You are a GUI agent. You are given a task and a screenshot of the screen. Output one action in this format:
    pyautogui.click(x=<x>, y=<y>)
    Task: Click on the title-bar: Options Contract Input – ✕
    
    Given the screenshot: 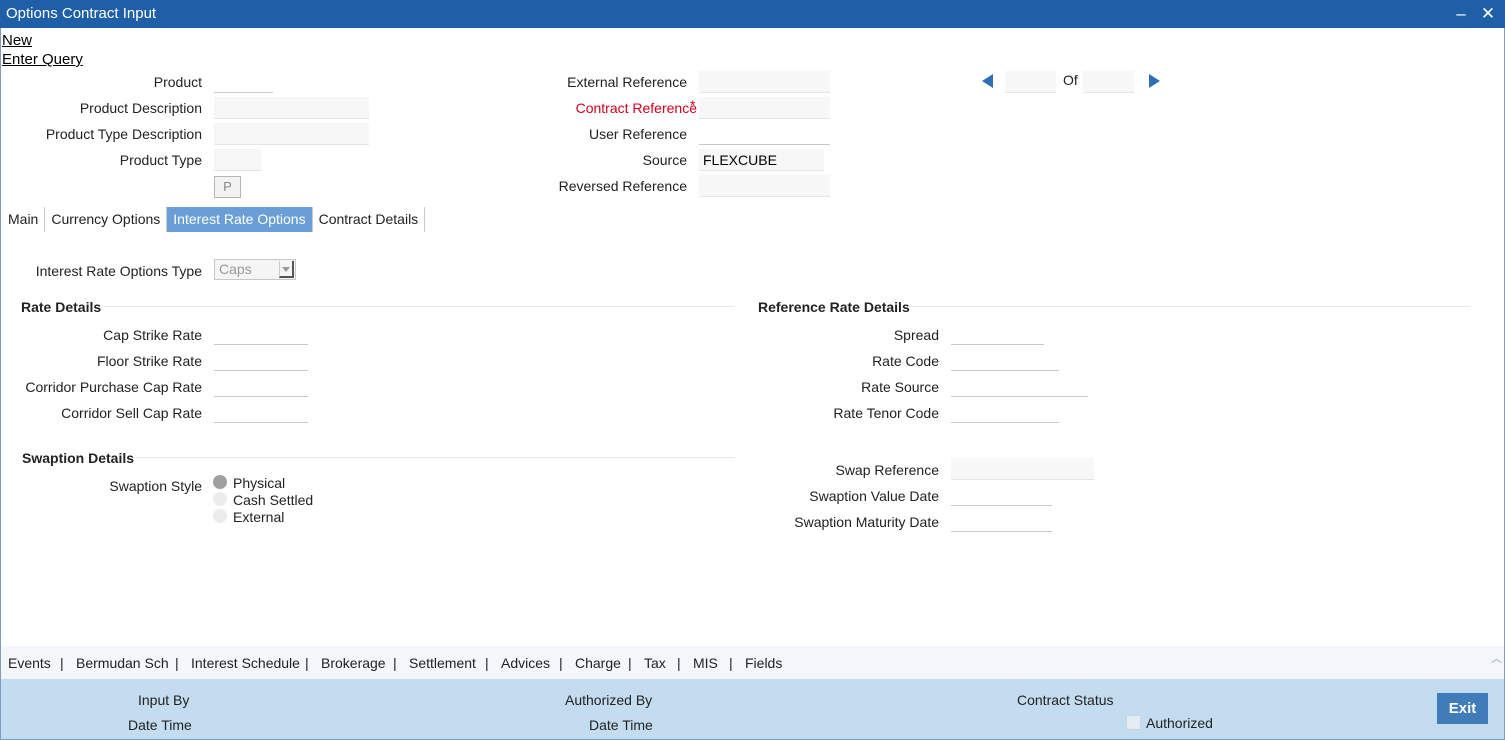 What is the action you would take?
    pyautogui.click(x=752, y=14)
    